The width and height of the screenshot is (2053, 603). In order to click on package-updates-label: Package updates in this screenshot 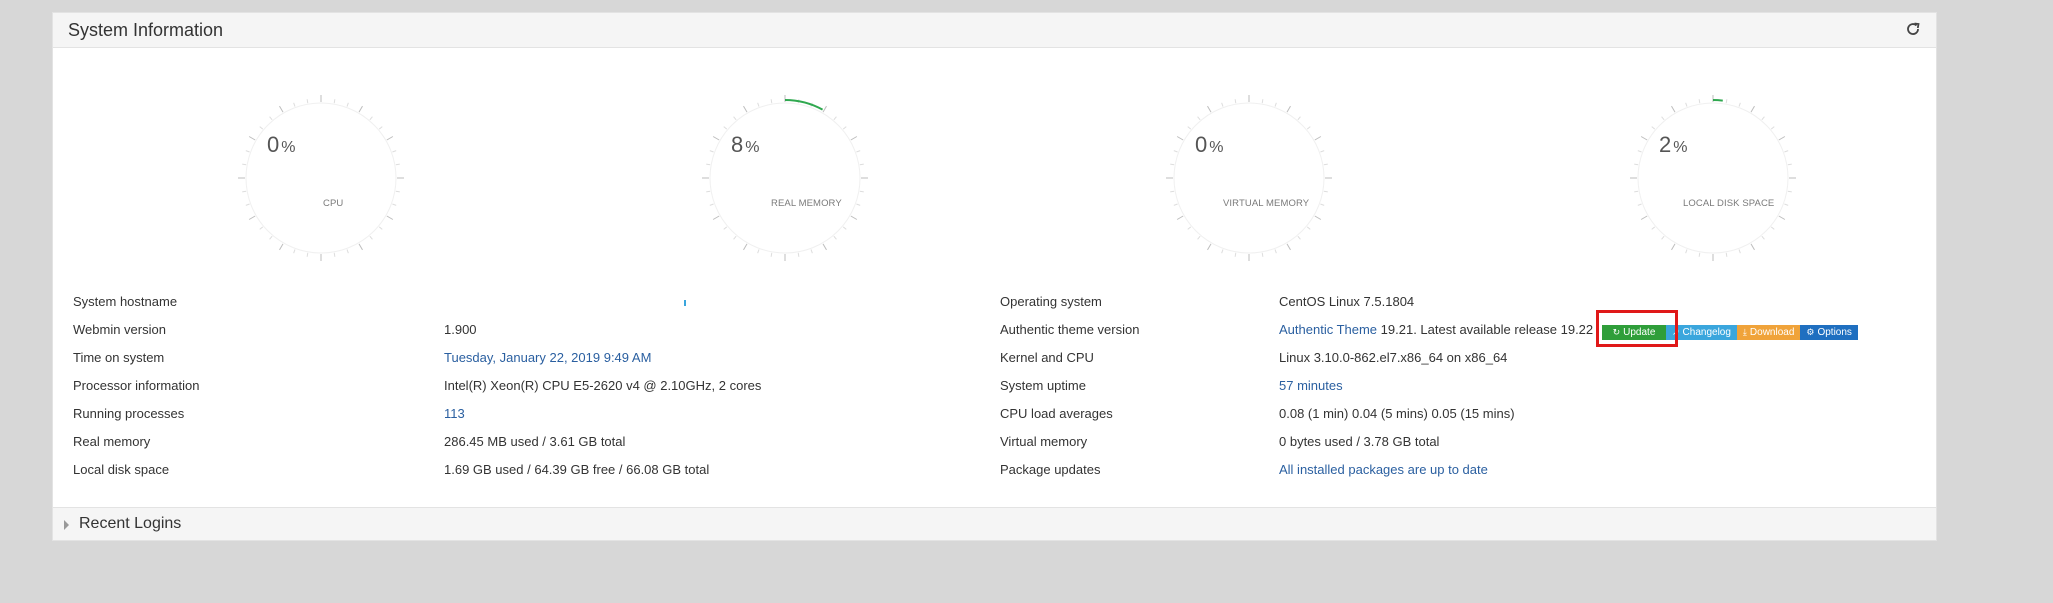, I will do `click(1050, 469)`.